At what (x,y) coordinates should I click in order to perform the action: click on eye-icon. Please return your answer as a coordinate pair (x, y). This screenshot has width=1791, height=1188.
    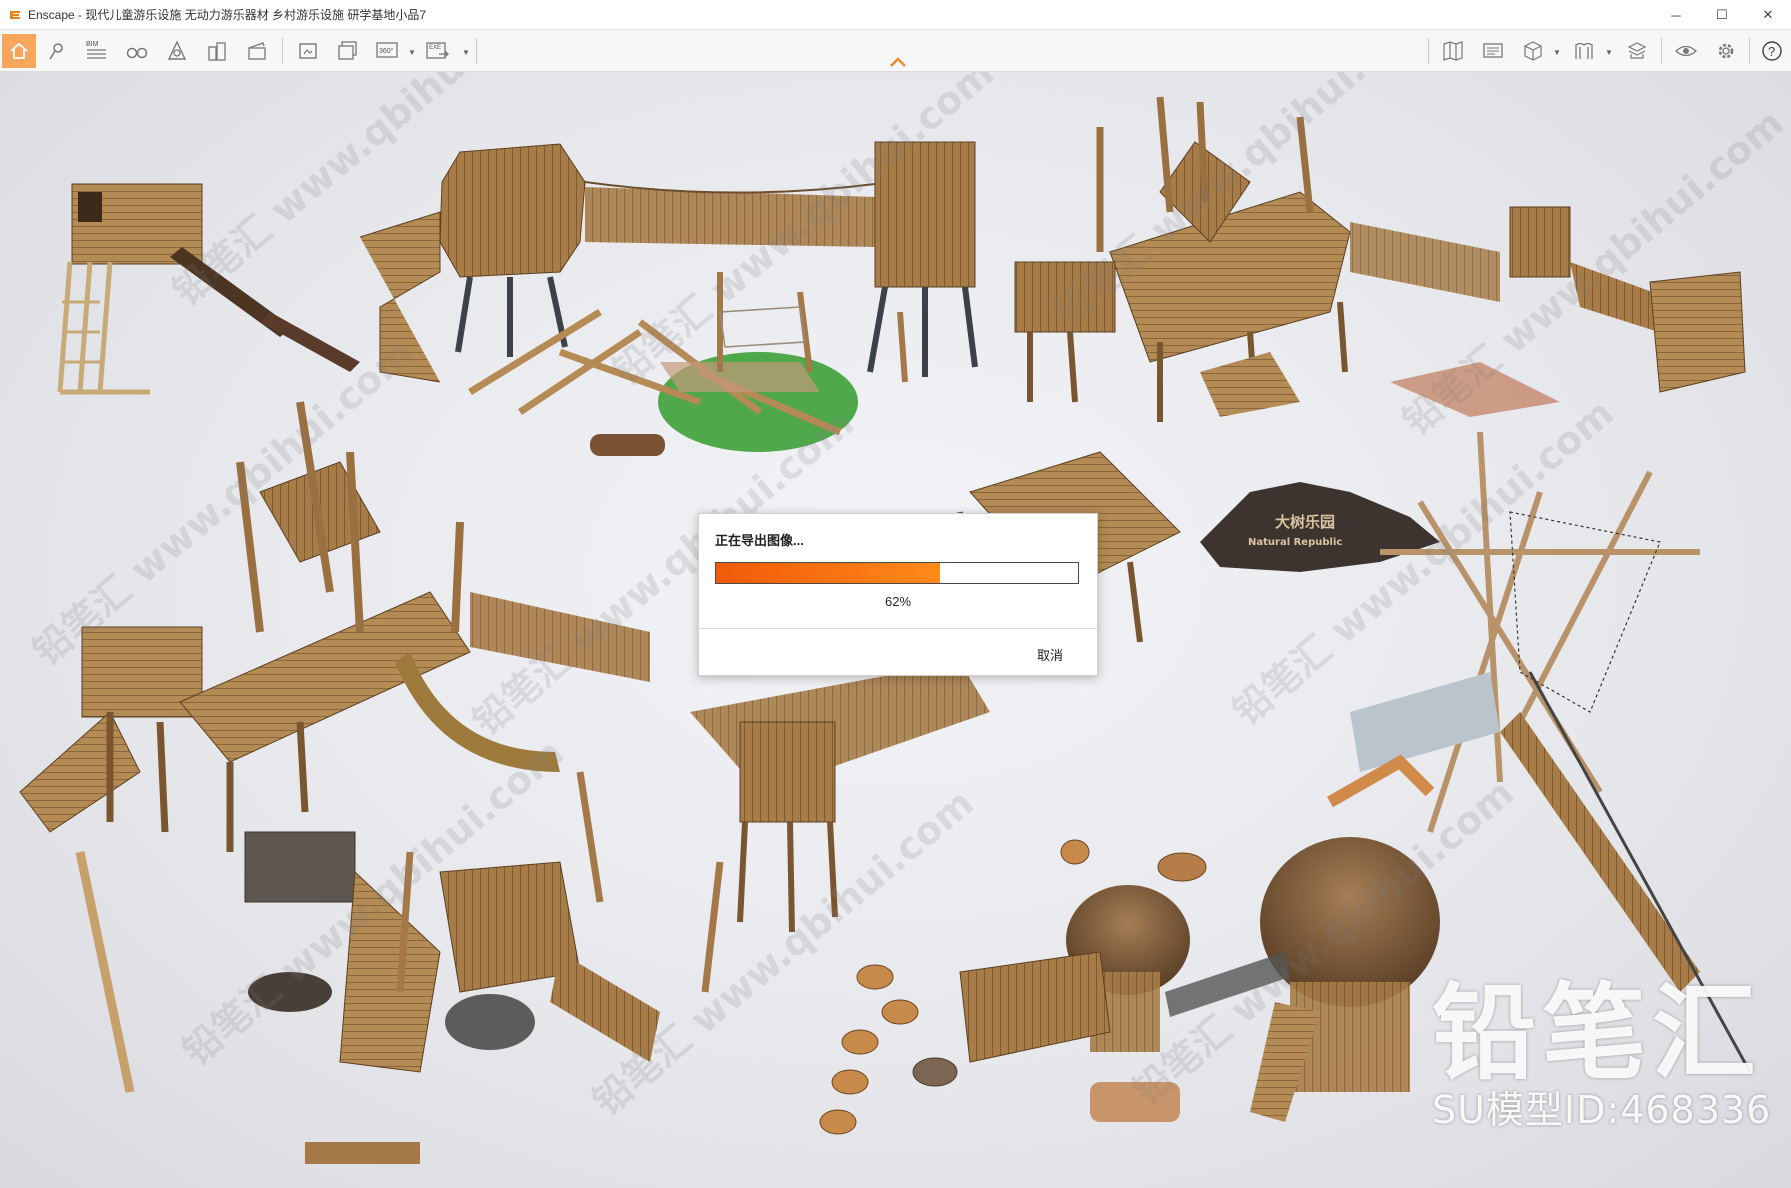
    Looking at the image, I should click on (1686, 51).